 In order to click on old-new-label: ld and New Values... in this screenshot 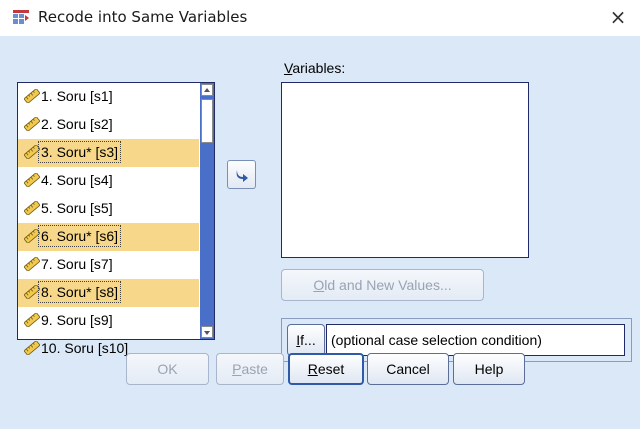, I will do `click(388, 285)`.